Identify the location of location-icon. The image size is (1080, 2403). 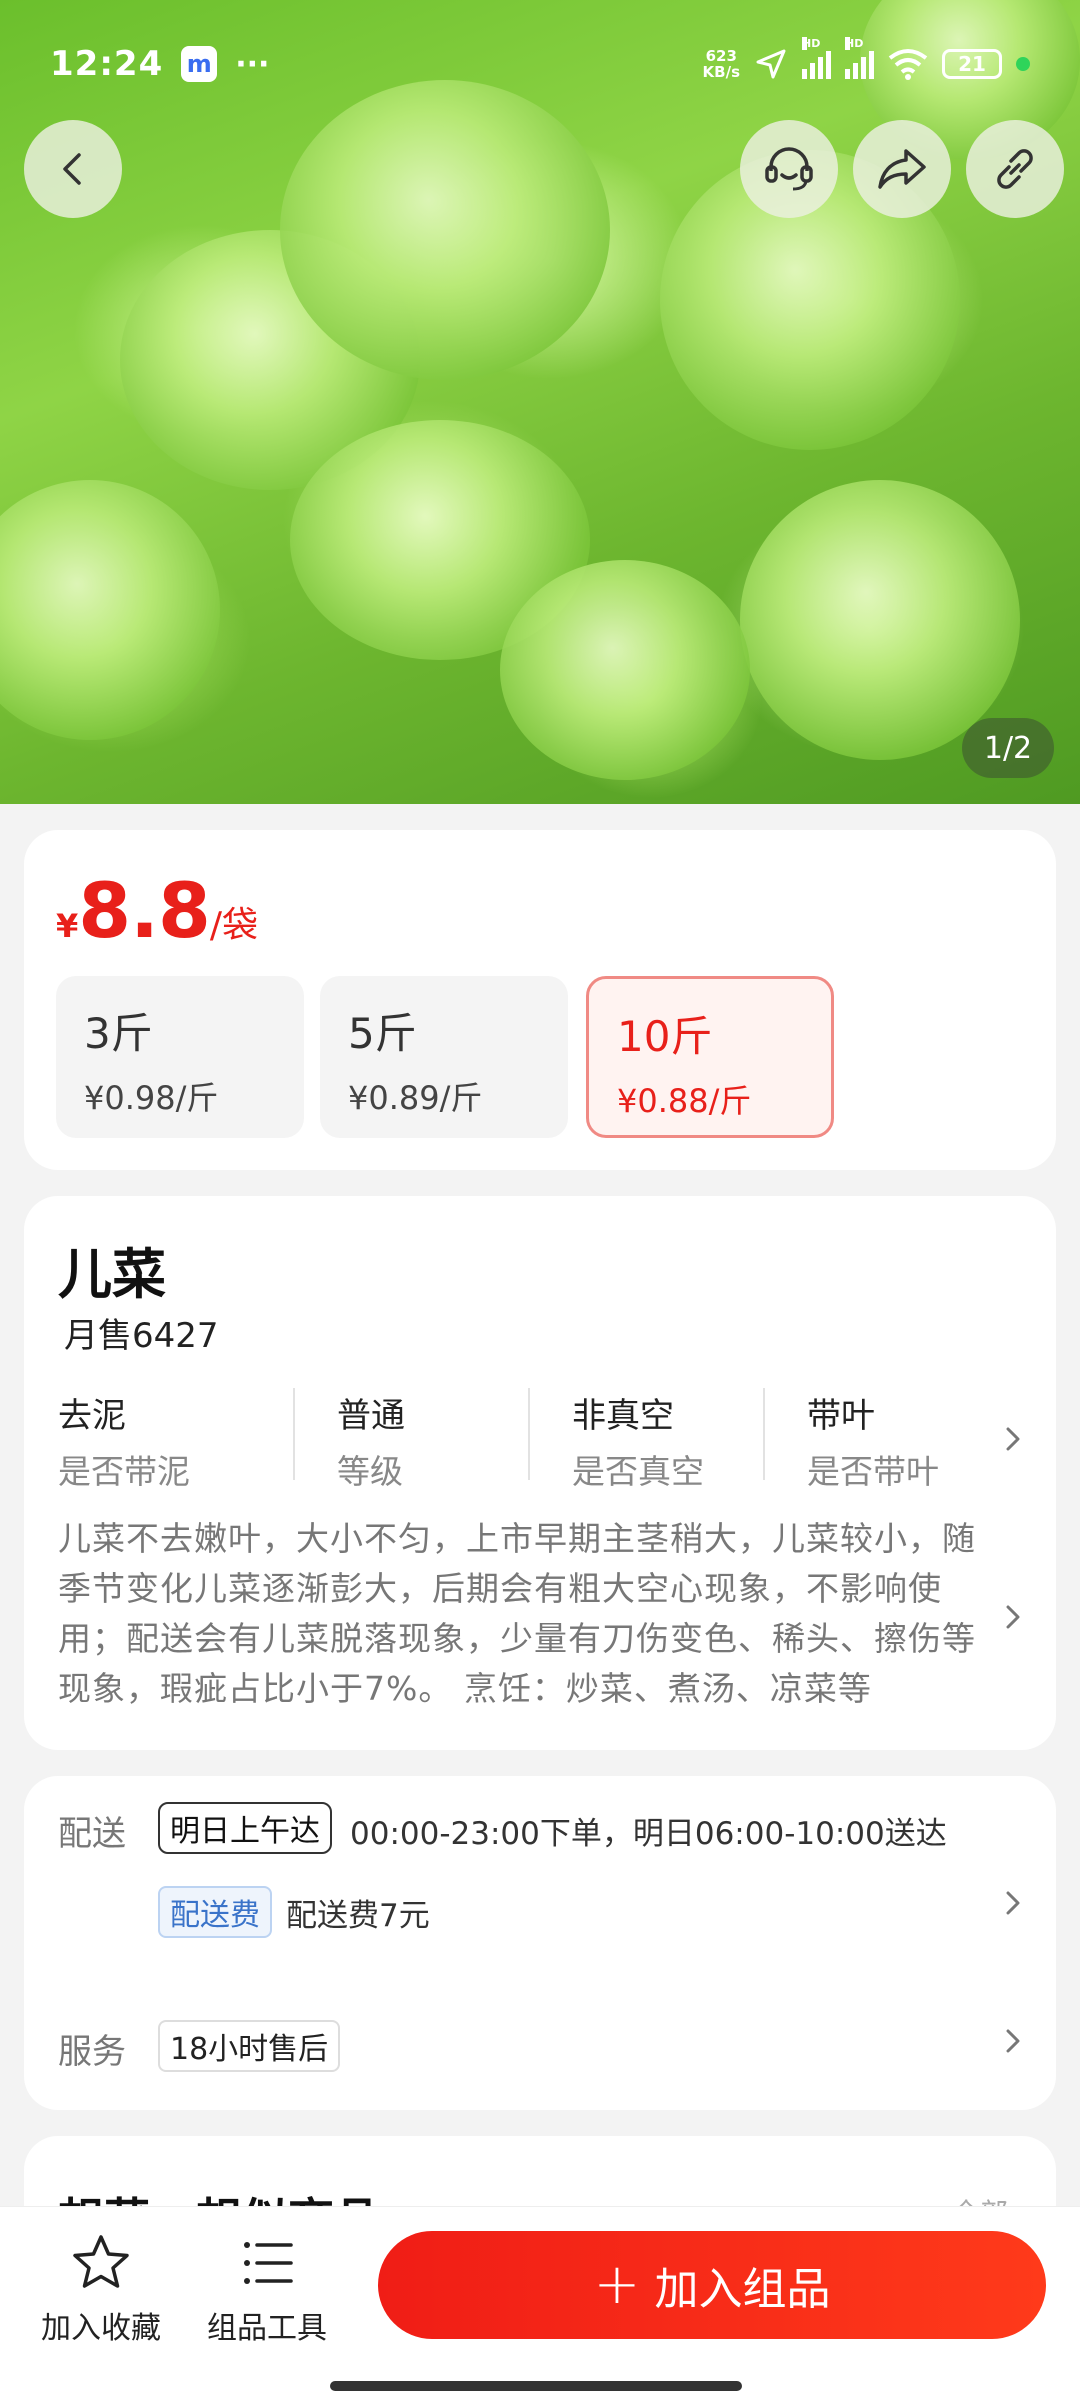
(771, 64).